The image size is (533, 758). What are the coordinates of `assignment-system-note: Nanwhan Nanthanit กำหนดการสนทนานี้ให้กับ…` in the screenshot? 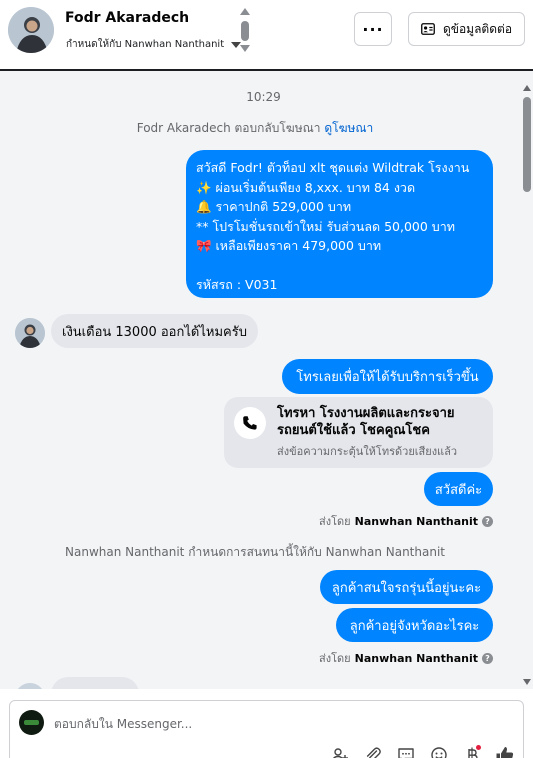 It's located at (255, 552).